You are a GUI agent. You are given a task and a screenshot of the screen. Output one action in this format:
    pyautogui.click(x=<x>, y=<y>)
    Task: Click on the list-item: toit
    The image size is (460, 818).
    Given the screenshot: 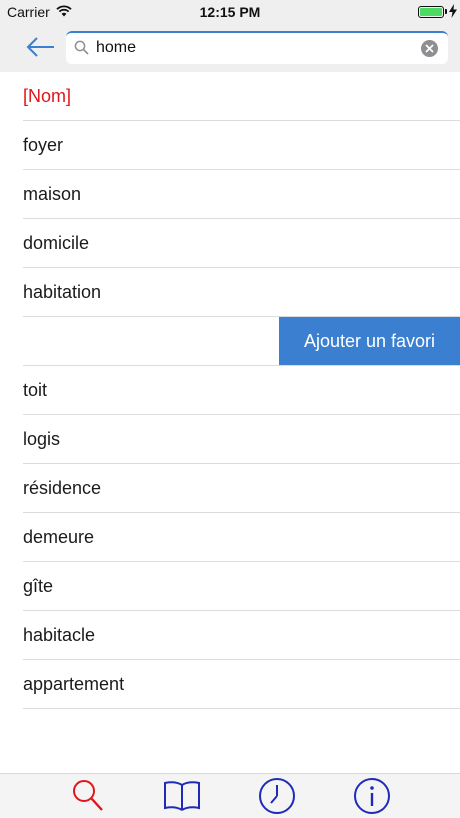 What is the action you would take?
    pyautogui.click(x=230, y=390)
    